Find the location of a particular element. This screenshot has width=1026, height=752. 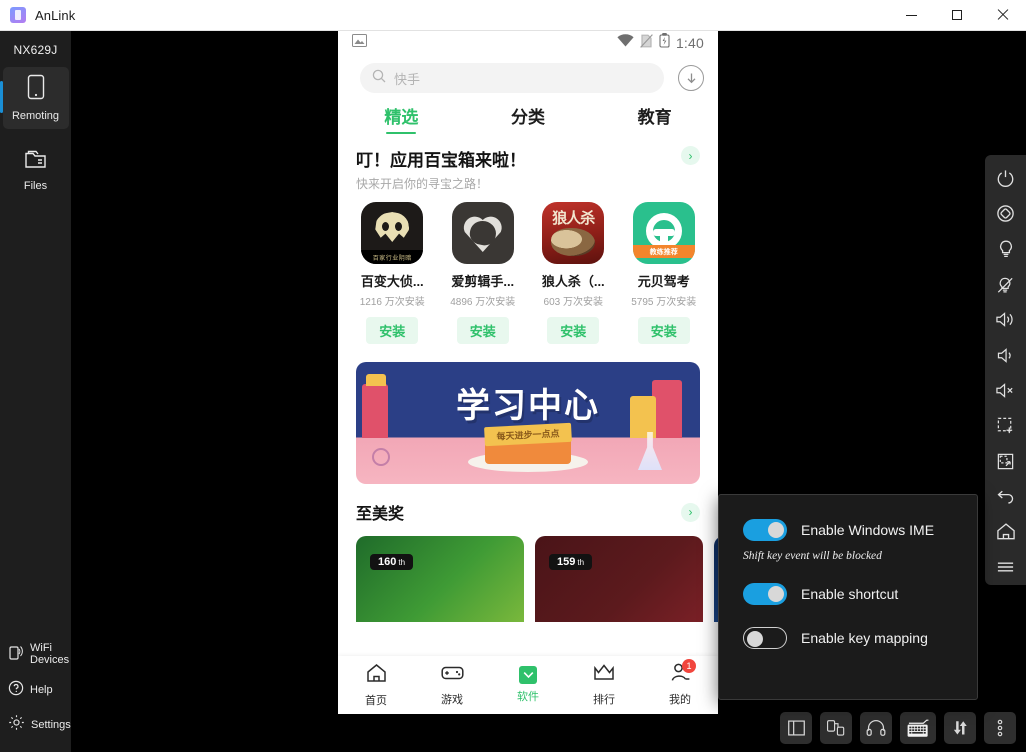

volume-down-icon is located at coordinates (1005, 355).